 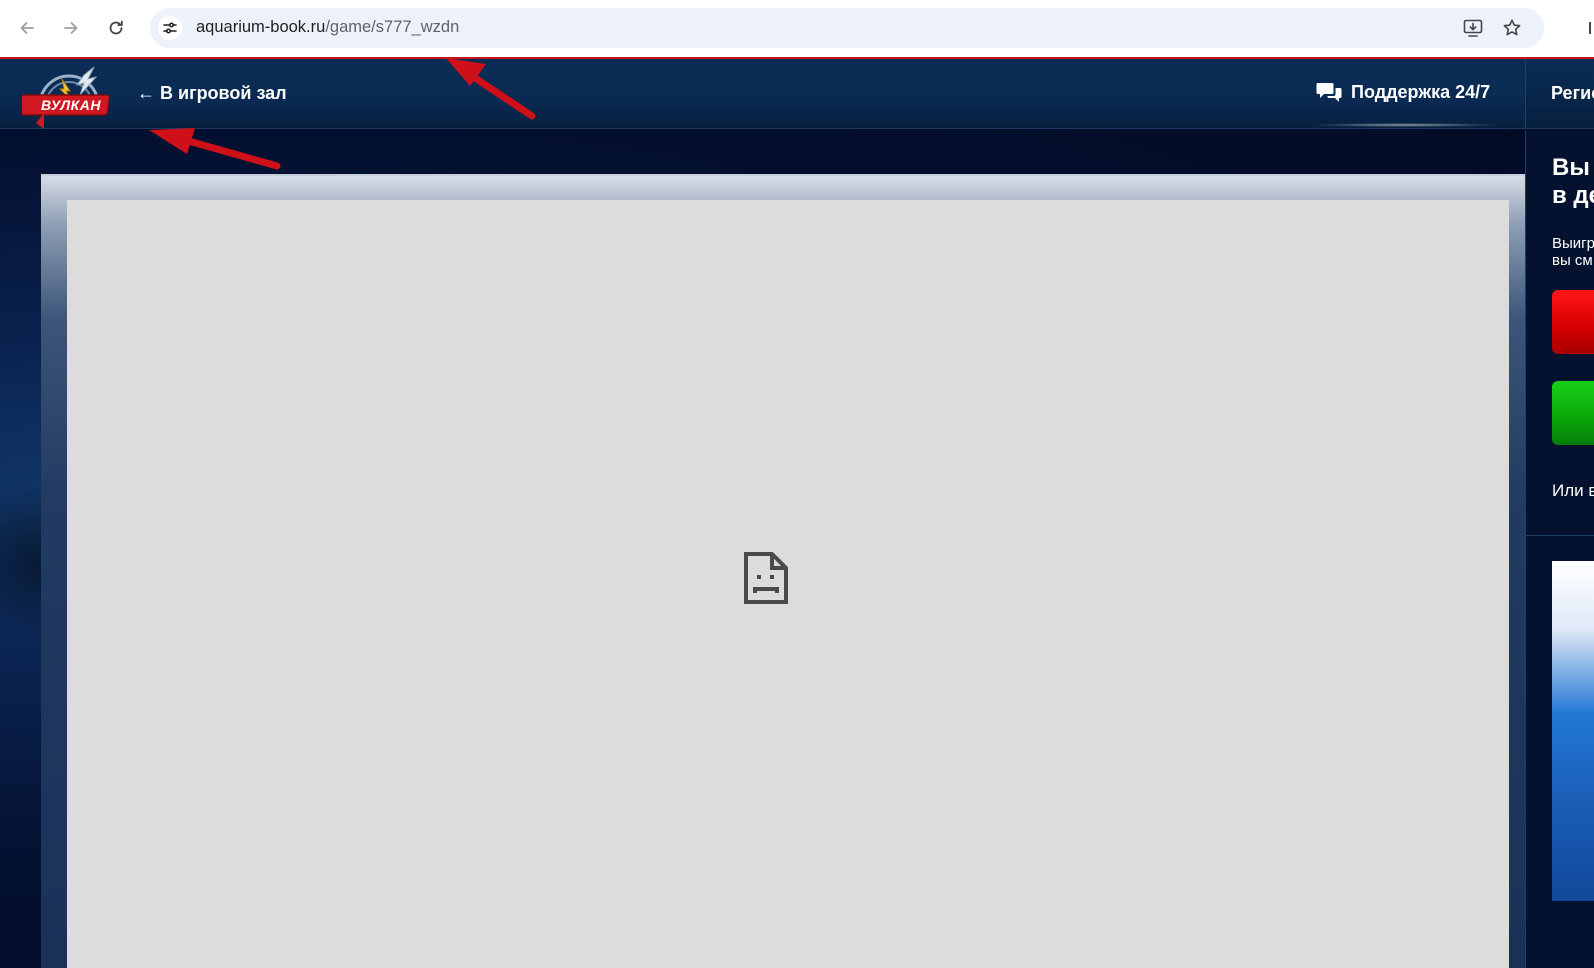 What do you see at coordinates (1512, 28) in the screenshot?
I see `star-icon` at bounding box center [1512, 28].